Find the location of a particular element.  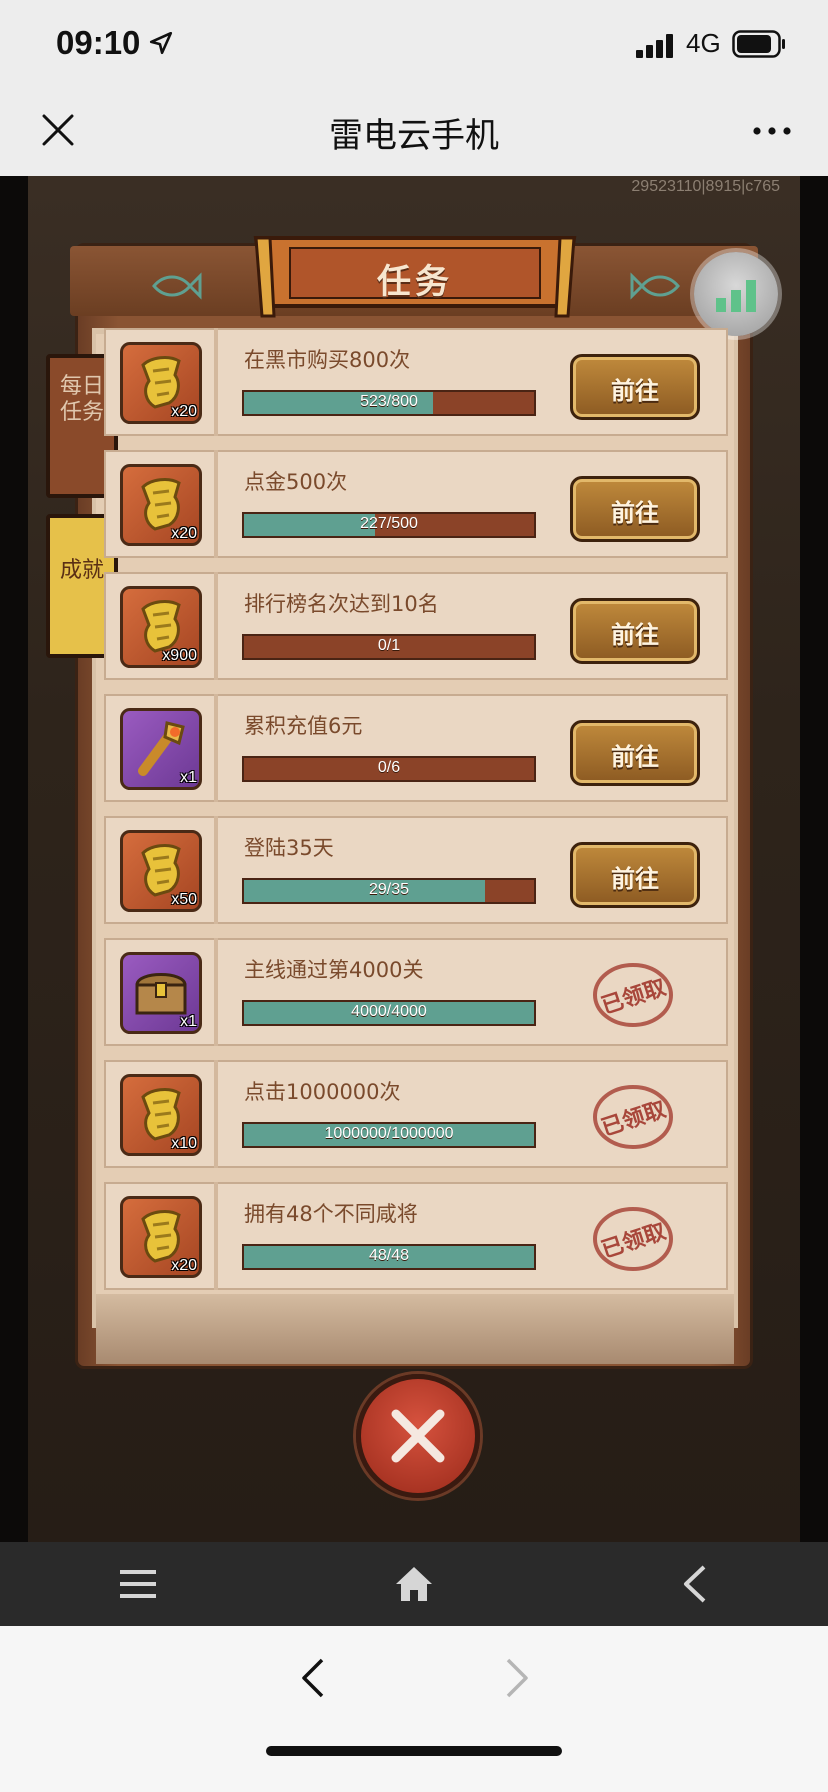

back-icon is located at coordinates (696, 1584).